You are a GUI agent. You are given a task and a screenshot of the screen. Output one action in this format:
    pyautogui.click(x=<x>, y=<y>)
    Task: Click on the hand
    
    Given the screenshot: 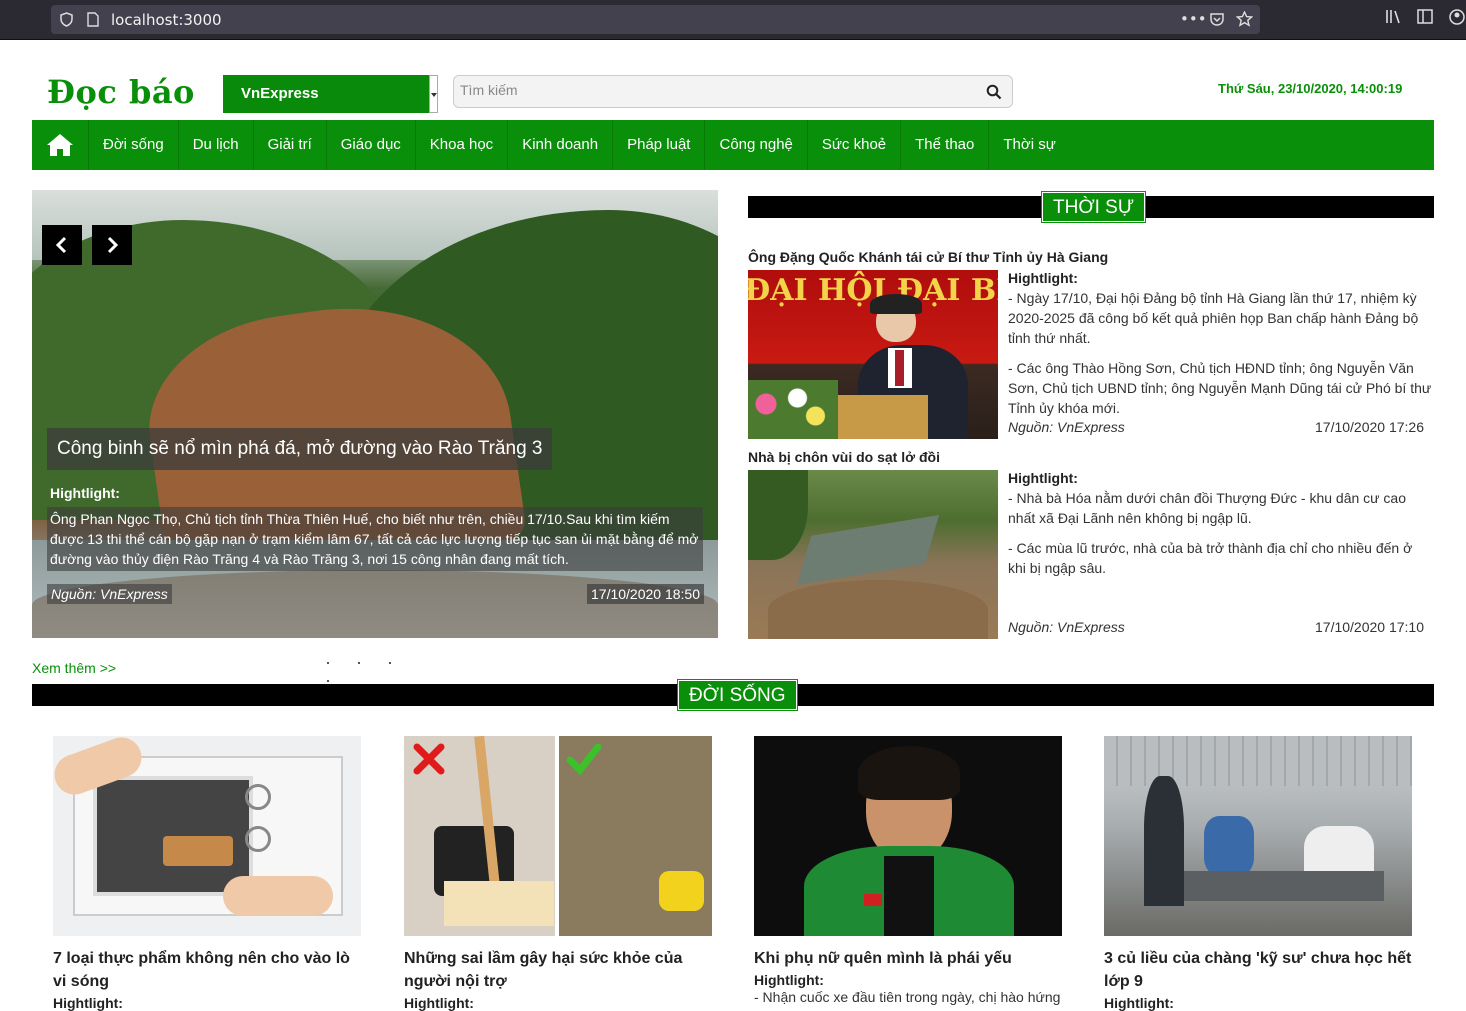 What is the action you would take?
    pyautogui.click(x=278, y=896)
    